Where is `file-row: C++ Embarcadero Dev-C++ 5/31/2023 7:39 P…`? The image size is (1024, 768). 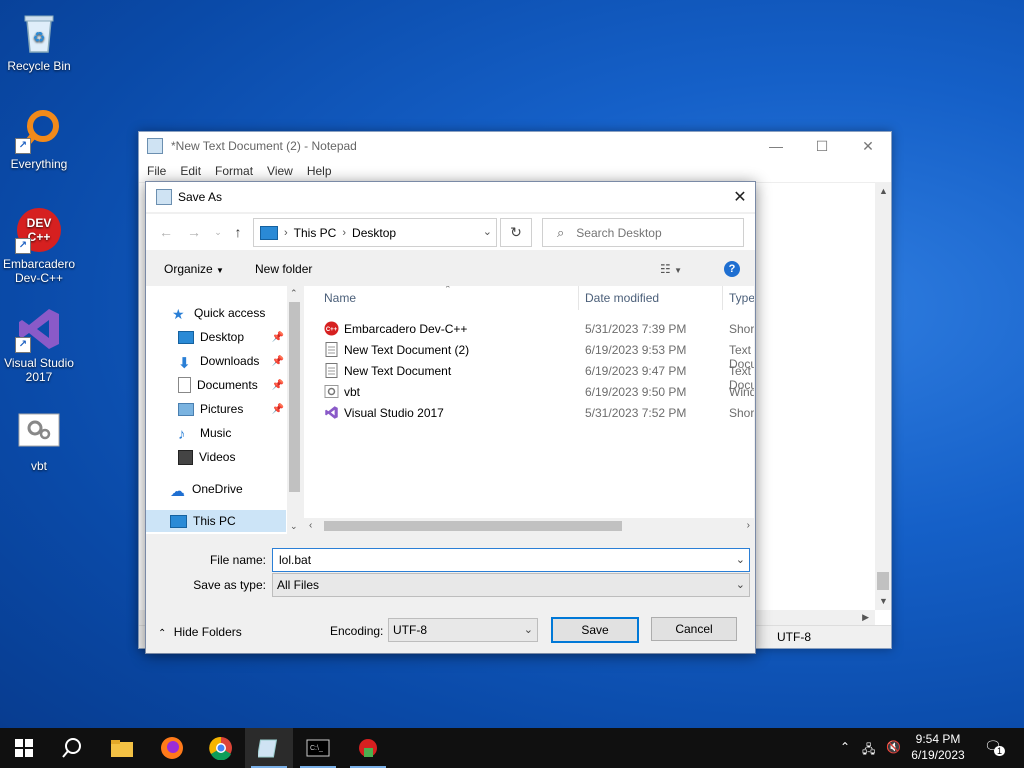 file-row: C++ Embarcadero Dev-C++ 5/31/2023 7:39 P… is located at coordinates (529, 328).